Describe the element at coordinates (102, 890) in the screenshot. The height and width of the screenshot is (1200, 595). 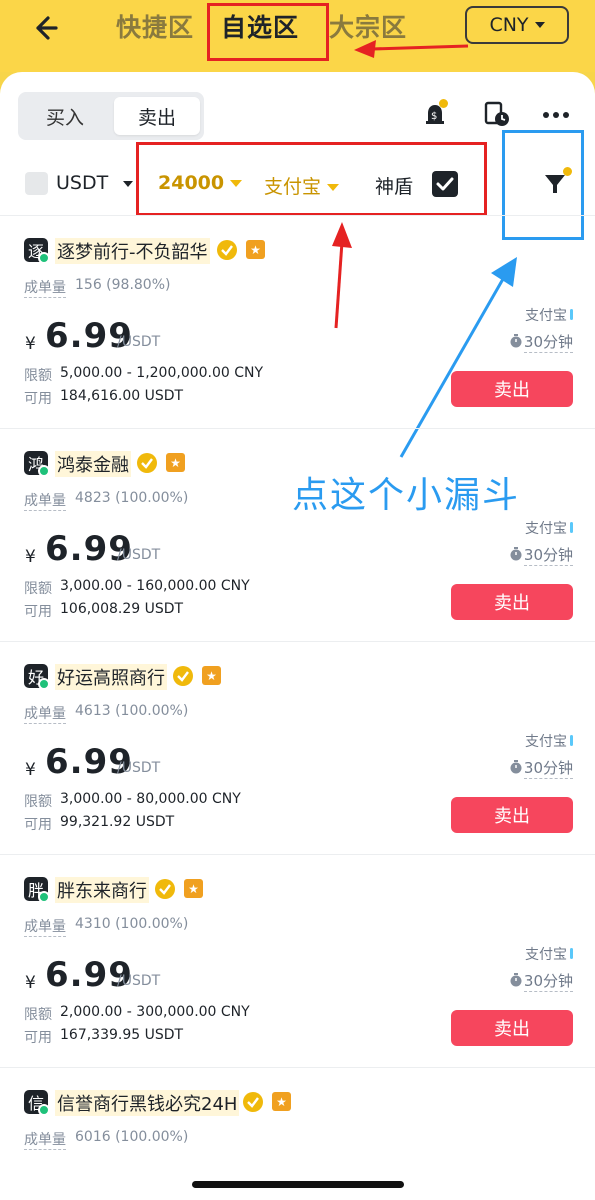
I see `merchant-name: 胖东来商行` at that location.